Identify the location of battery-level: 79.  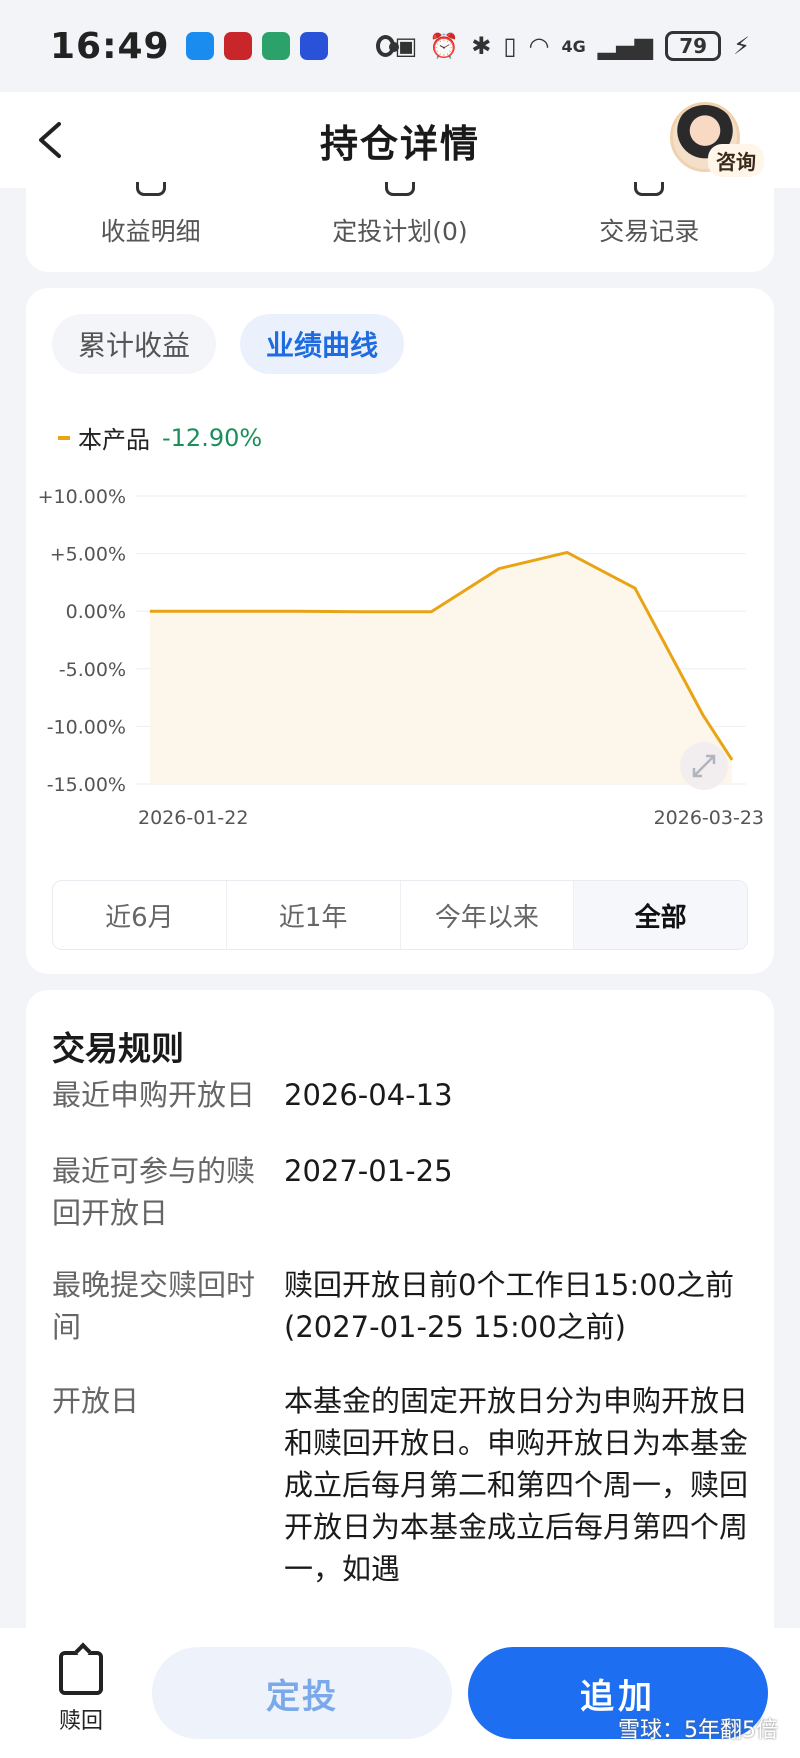
(693, 46).